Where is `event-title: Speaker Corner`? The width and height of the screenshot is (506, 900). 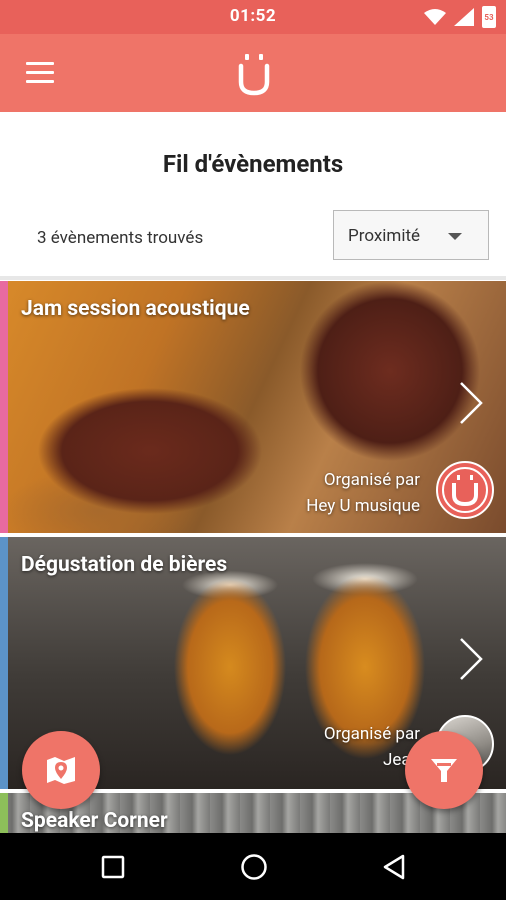 event-title: Speaker Corner is located at coordinates (94, 821).